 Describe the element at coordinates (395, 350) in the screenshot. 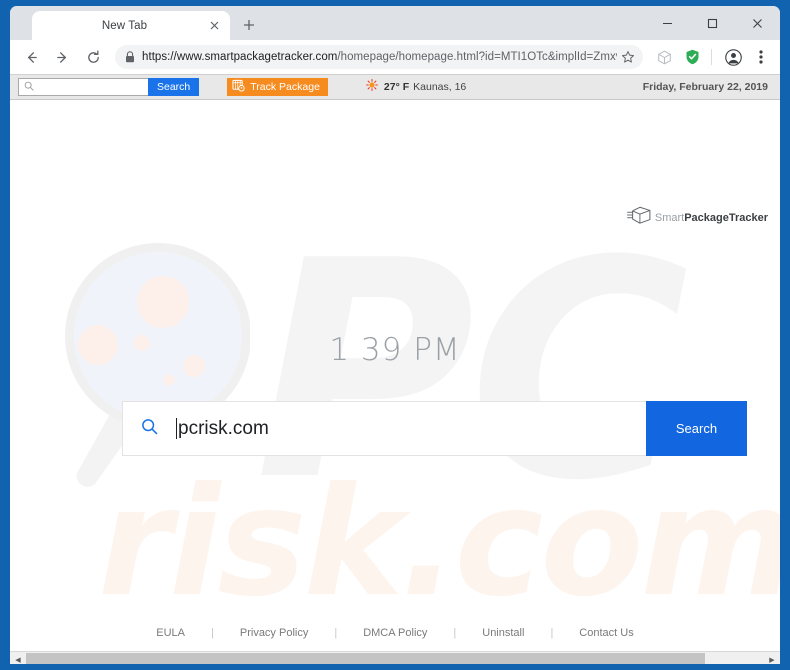

I see `clock-display: 1 39 PM` at that location.